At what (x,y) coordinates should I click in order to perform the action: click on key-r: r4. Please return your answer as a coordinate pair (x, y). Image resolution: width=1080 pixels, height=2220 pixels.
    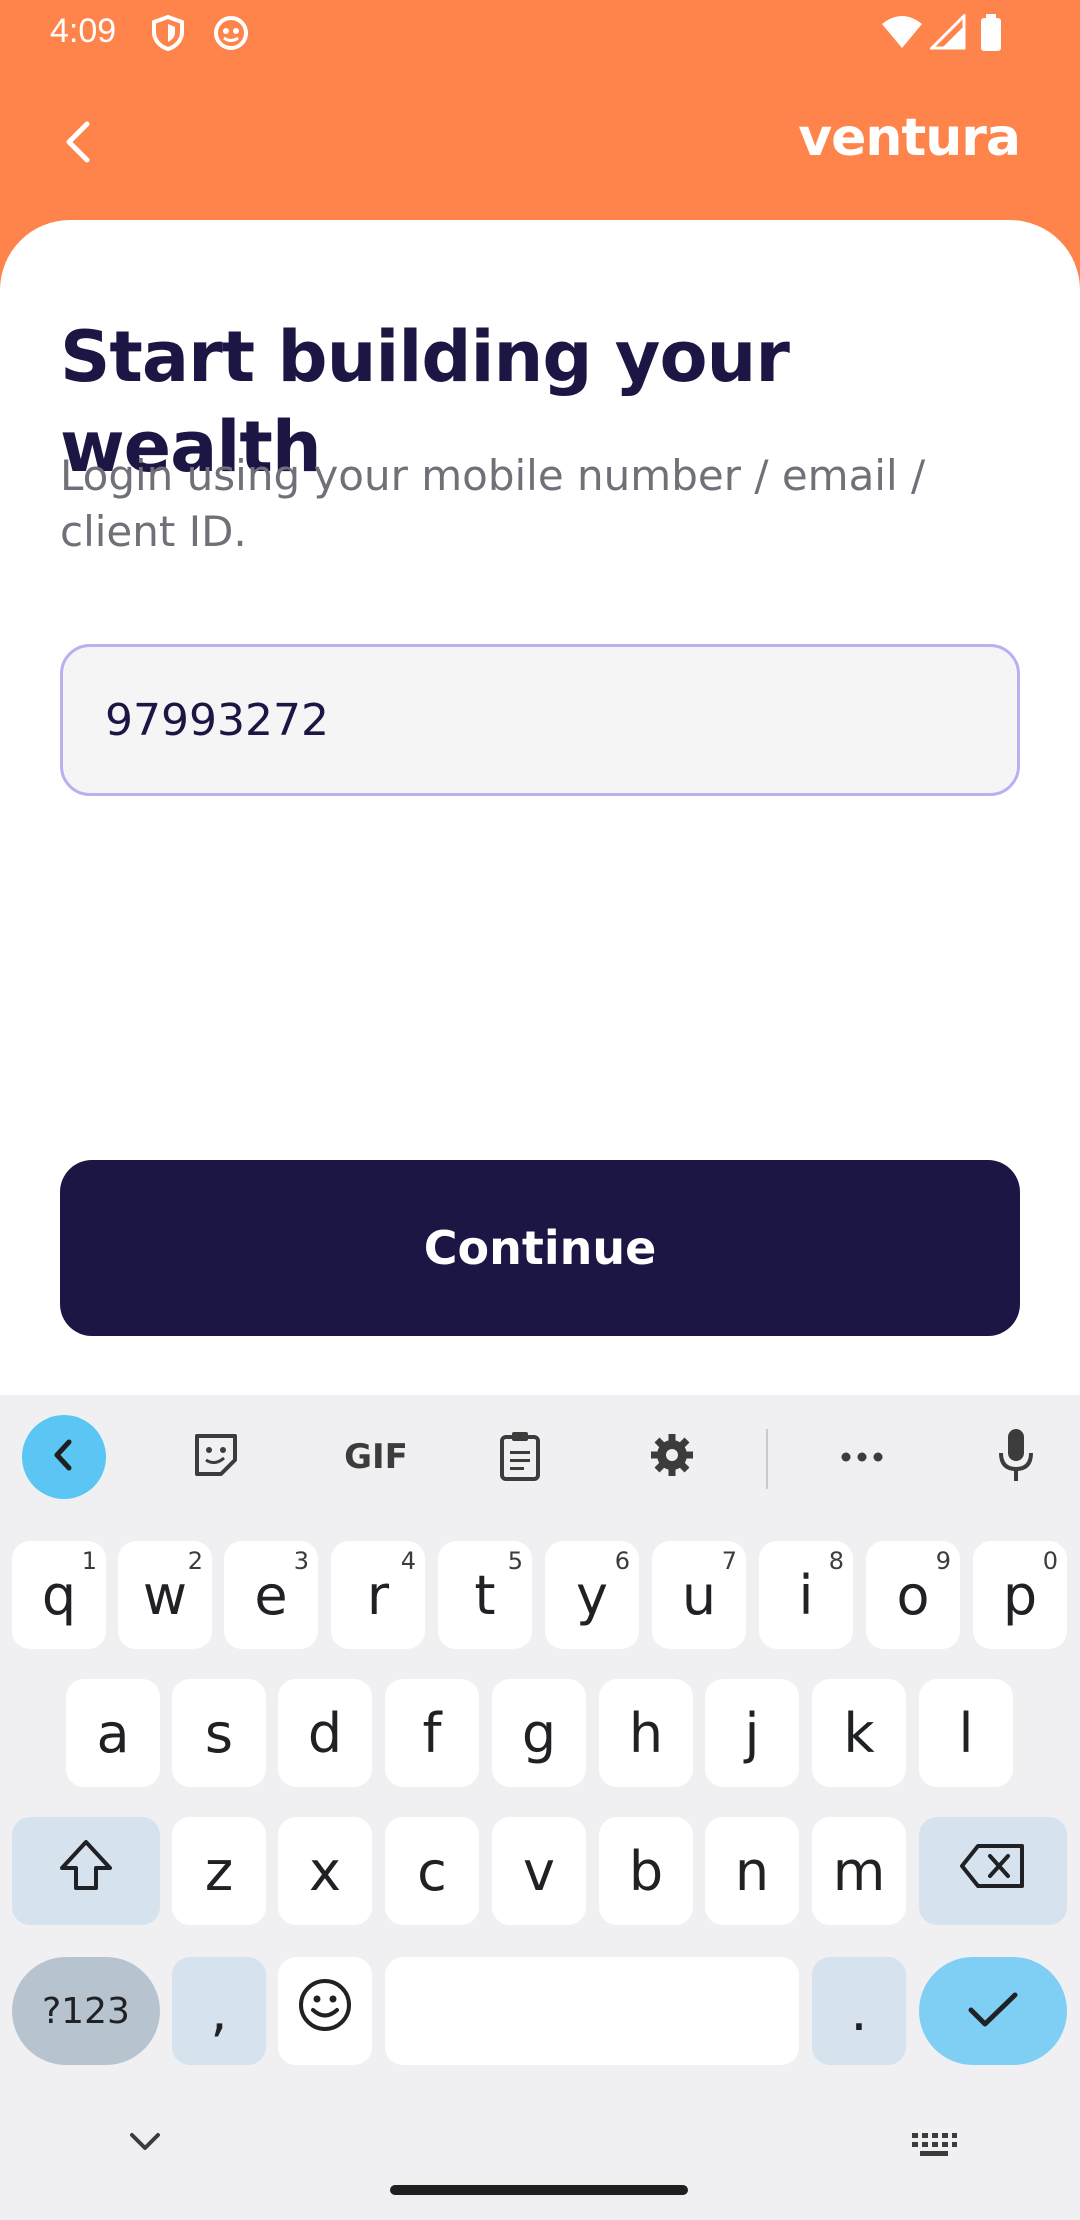
    Looking at the image, I should click on (378, 1595).